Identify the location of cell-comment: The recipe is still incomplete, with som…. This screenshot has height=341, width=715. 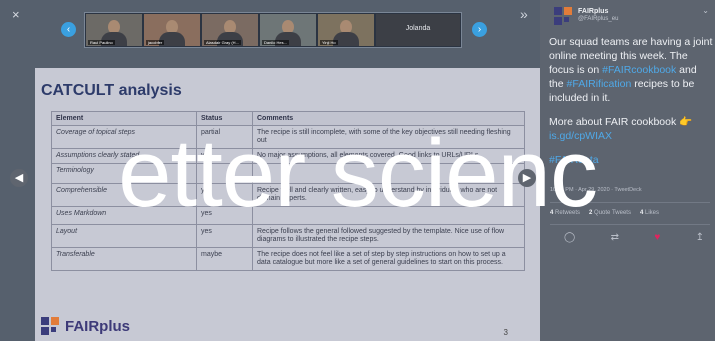
(388, 137).